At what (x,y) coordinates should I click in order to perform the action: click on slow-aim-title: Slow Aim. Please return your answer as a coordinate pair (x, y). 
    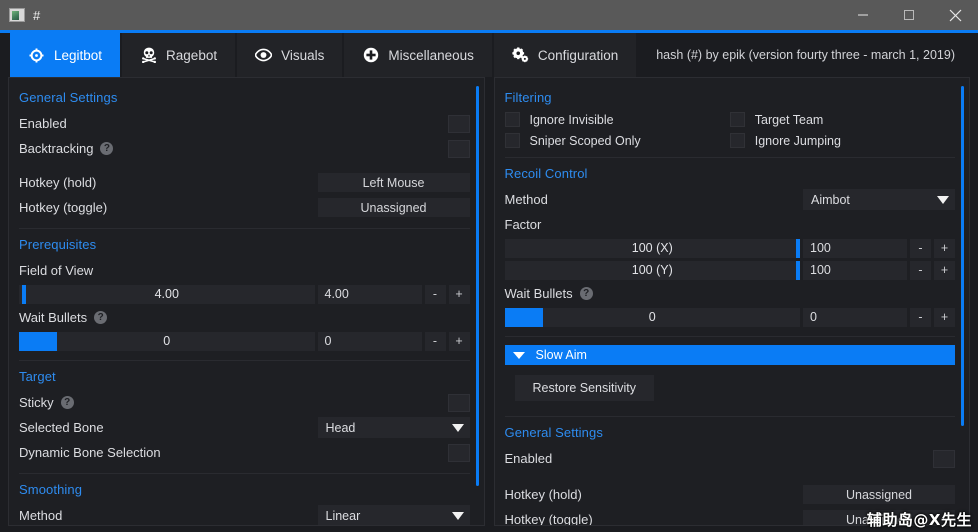
    Looking at the image, I should click on (561, 355).